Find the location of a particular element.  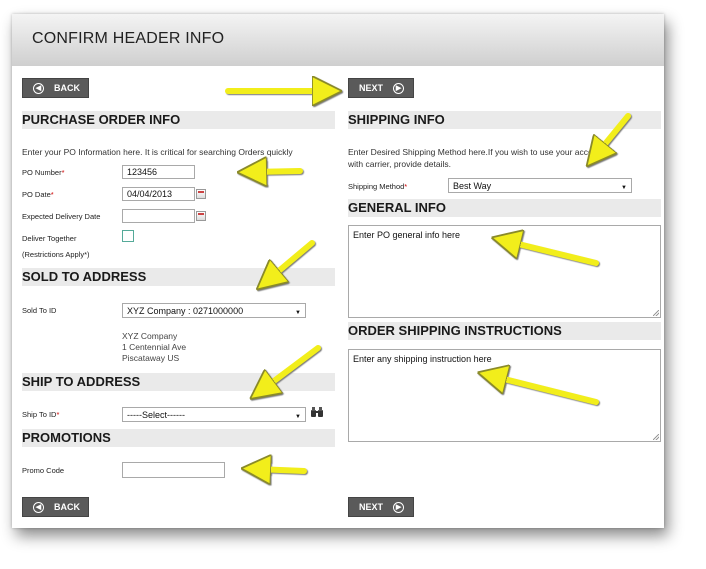

deliver-together-label: Deliver Together is located at coordinates (49, 238).